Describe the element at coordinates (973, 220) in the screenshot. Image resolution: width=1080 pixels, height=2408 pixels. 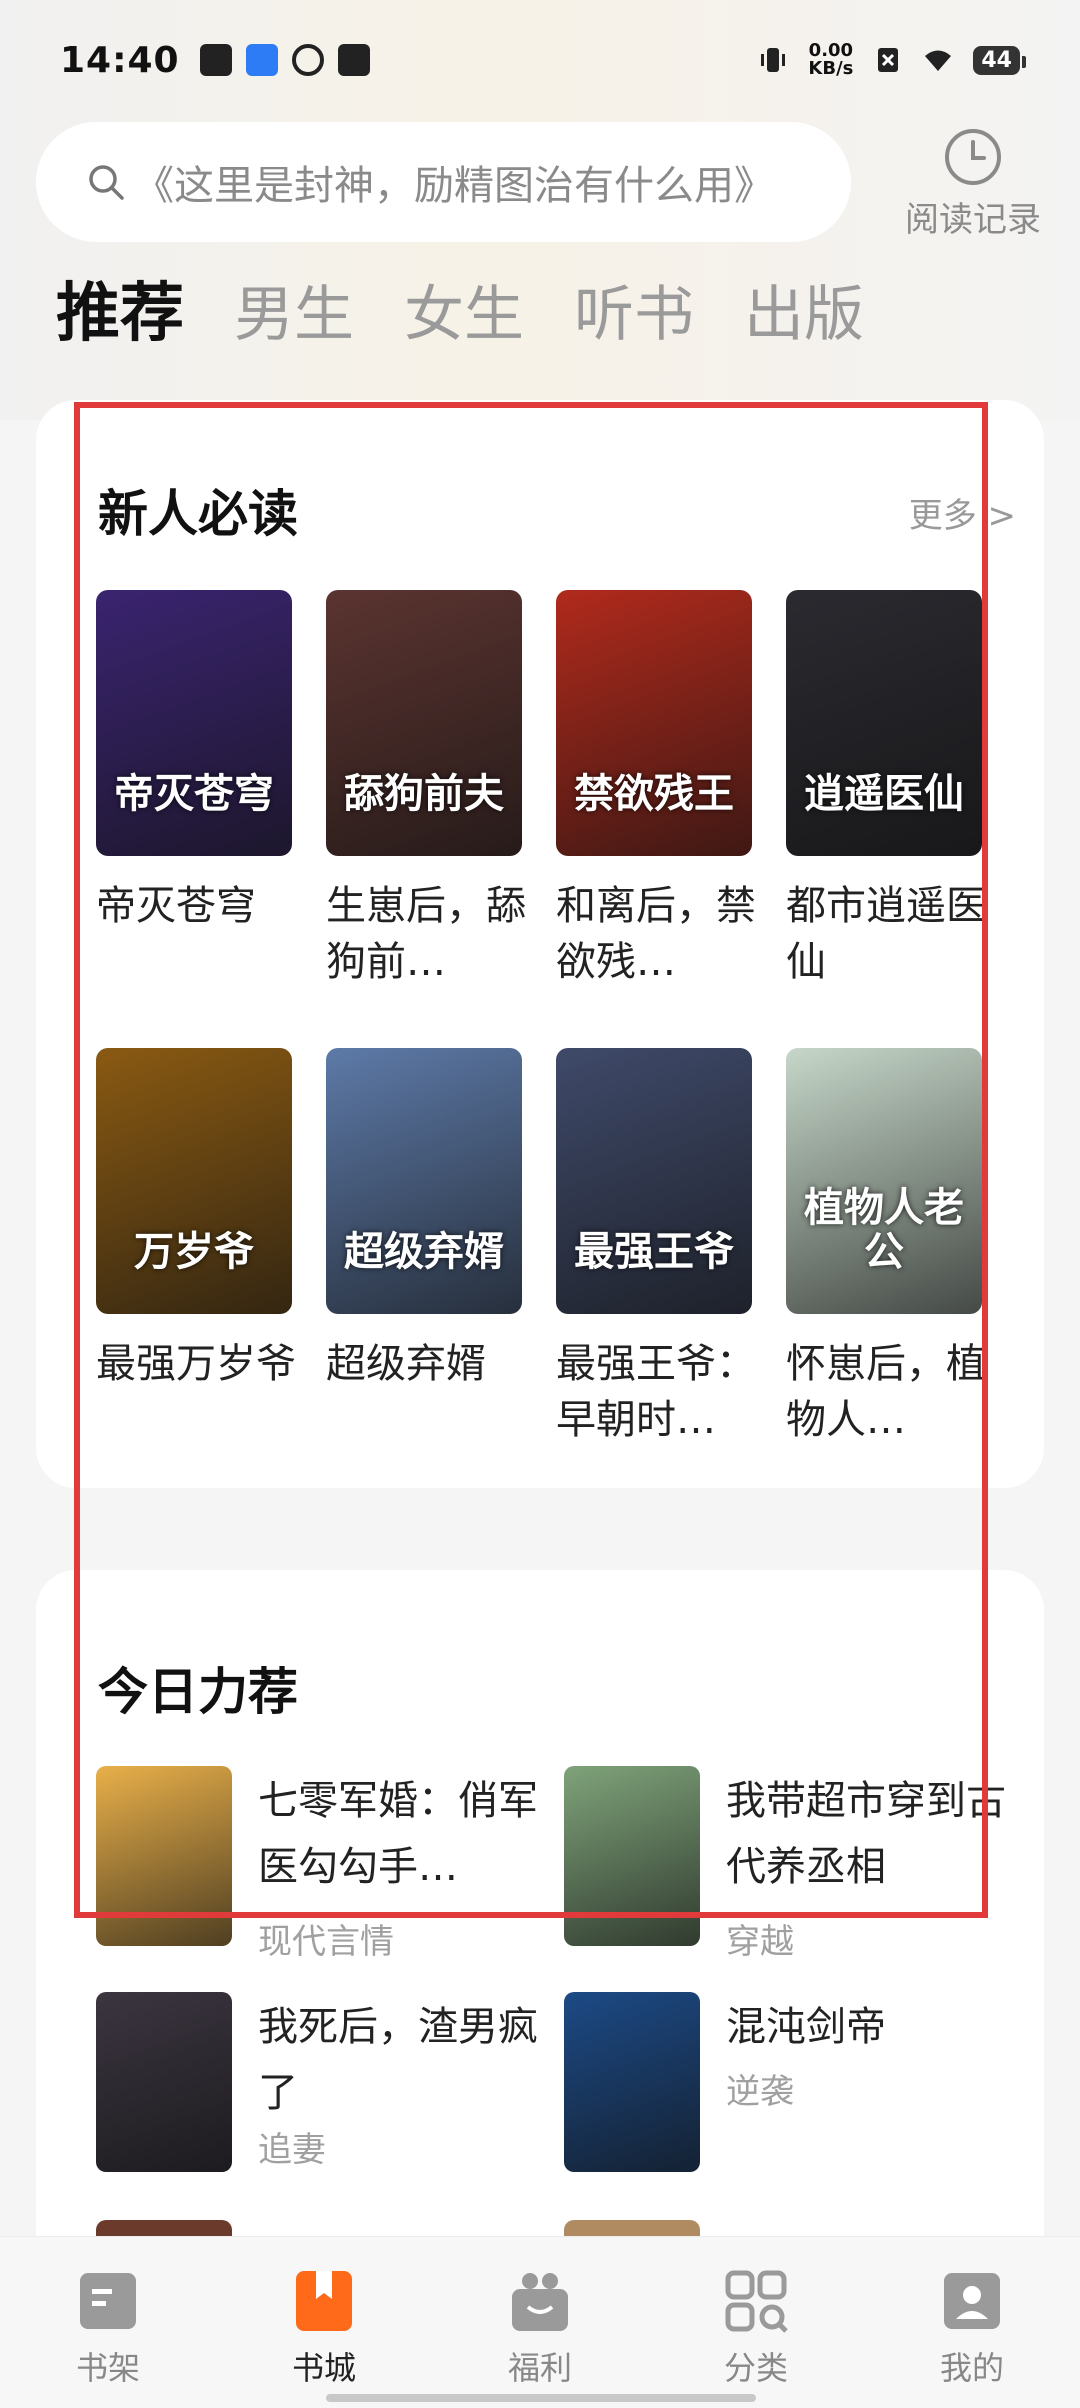
I see `reading-history-label: 阅读记录` at that location.